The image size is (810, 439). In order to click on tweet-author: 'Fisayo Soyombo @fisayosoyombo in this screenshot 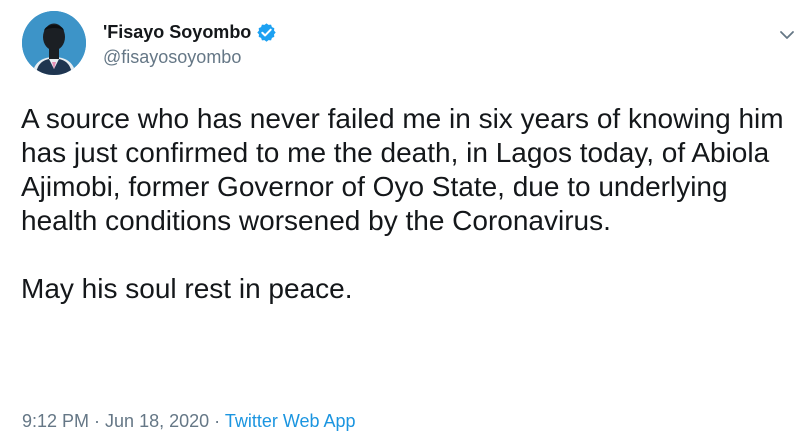, I will do `click(190, 44)`.